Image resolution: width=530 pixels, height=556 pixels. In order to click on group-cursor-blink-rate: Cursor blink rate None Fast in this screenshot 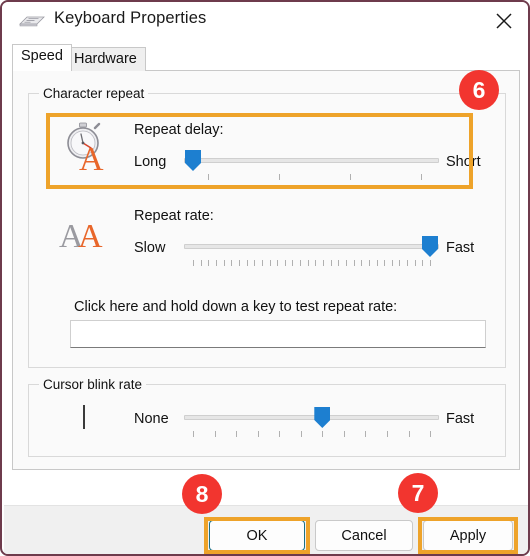, I will do `click(267, 417)`.